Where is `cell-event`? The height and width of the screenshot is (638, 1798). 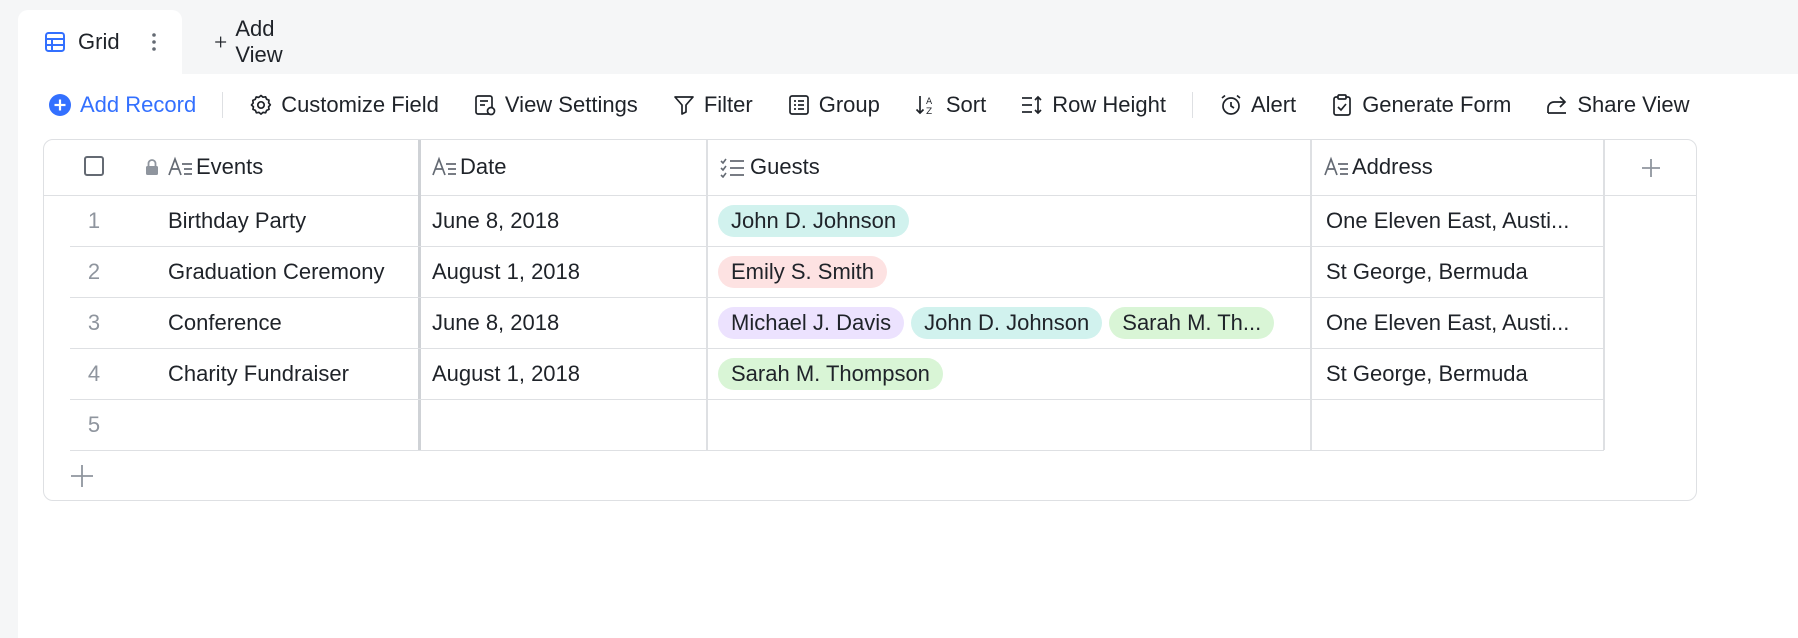
cell-event is located at coordinates (293, 425).